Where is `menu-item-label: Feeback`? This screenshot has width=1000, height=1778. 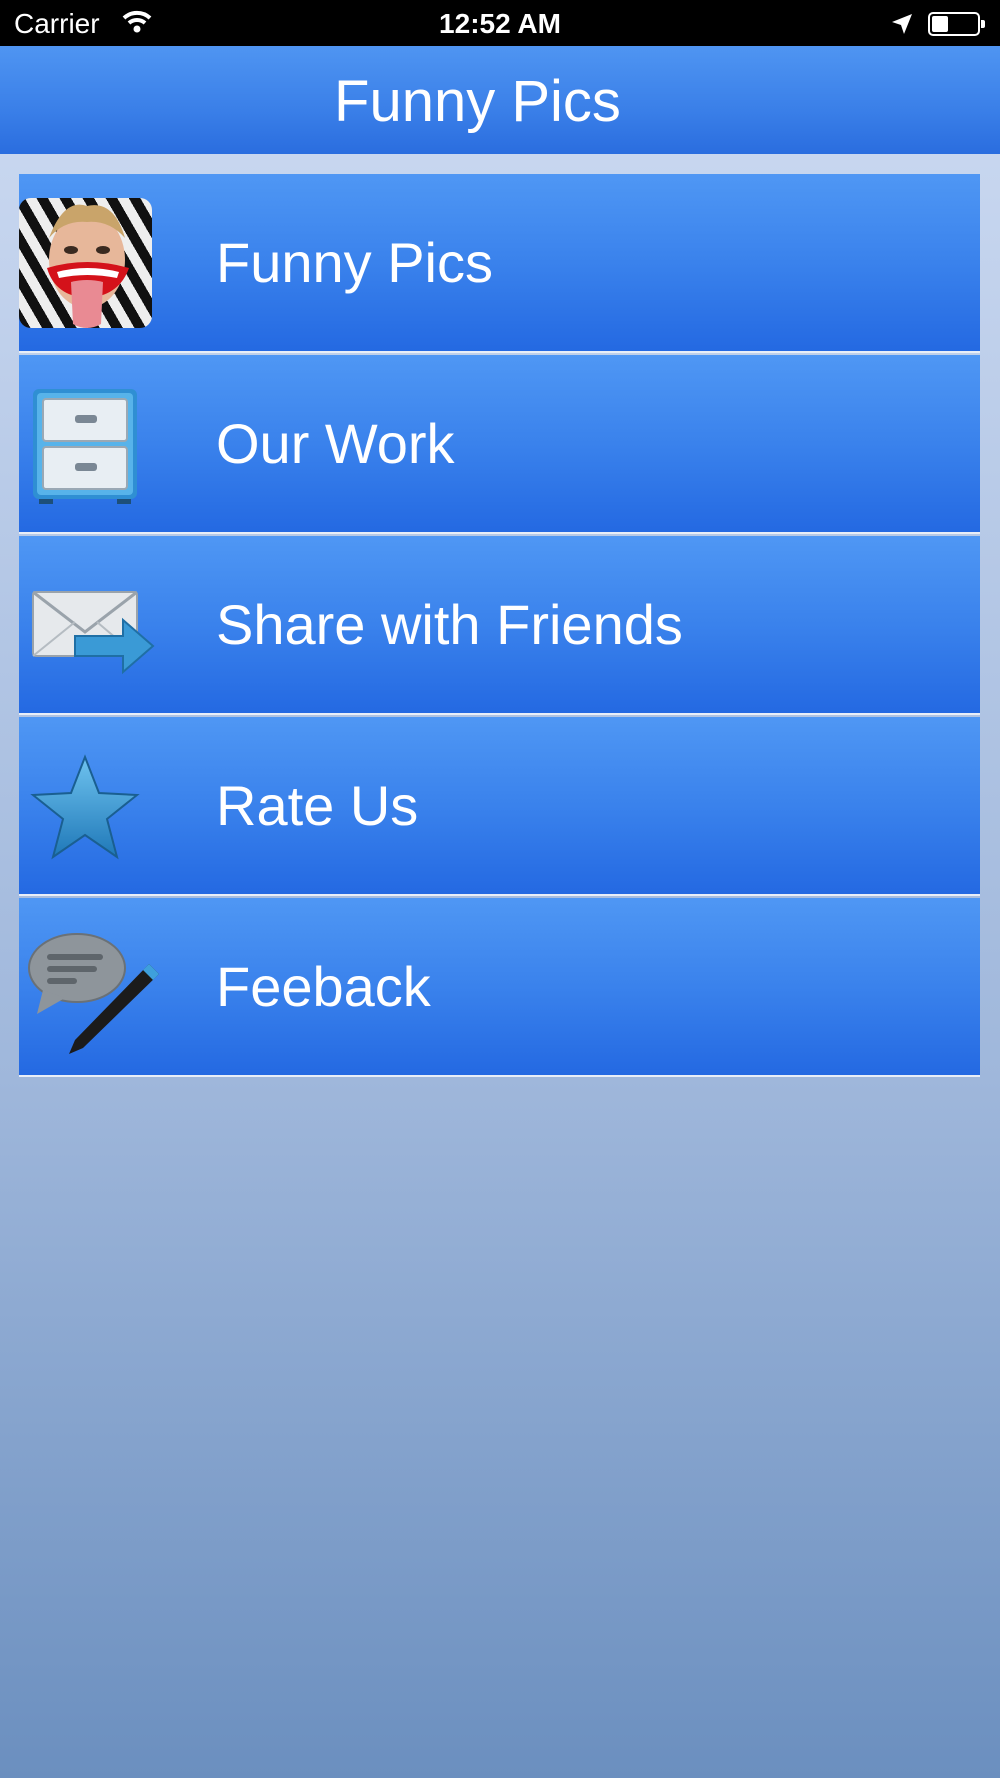 menu-item-label: Feeback is located at coordinates (323, 986).